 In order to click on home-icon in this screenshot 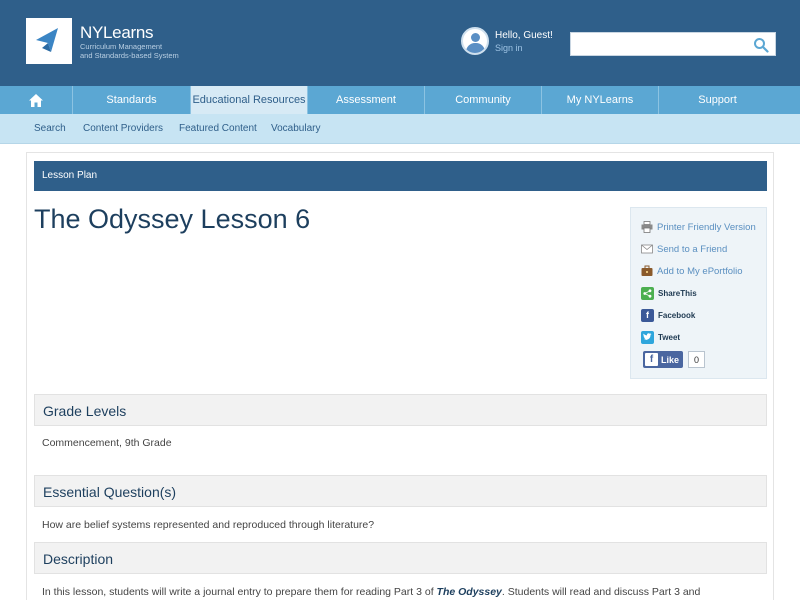, I will do `click(36, 100)`.